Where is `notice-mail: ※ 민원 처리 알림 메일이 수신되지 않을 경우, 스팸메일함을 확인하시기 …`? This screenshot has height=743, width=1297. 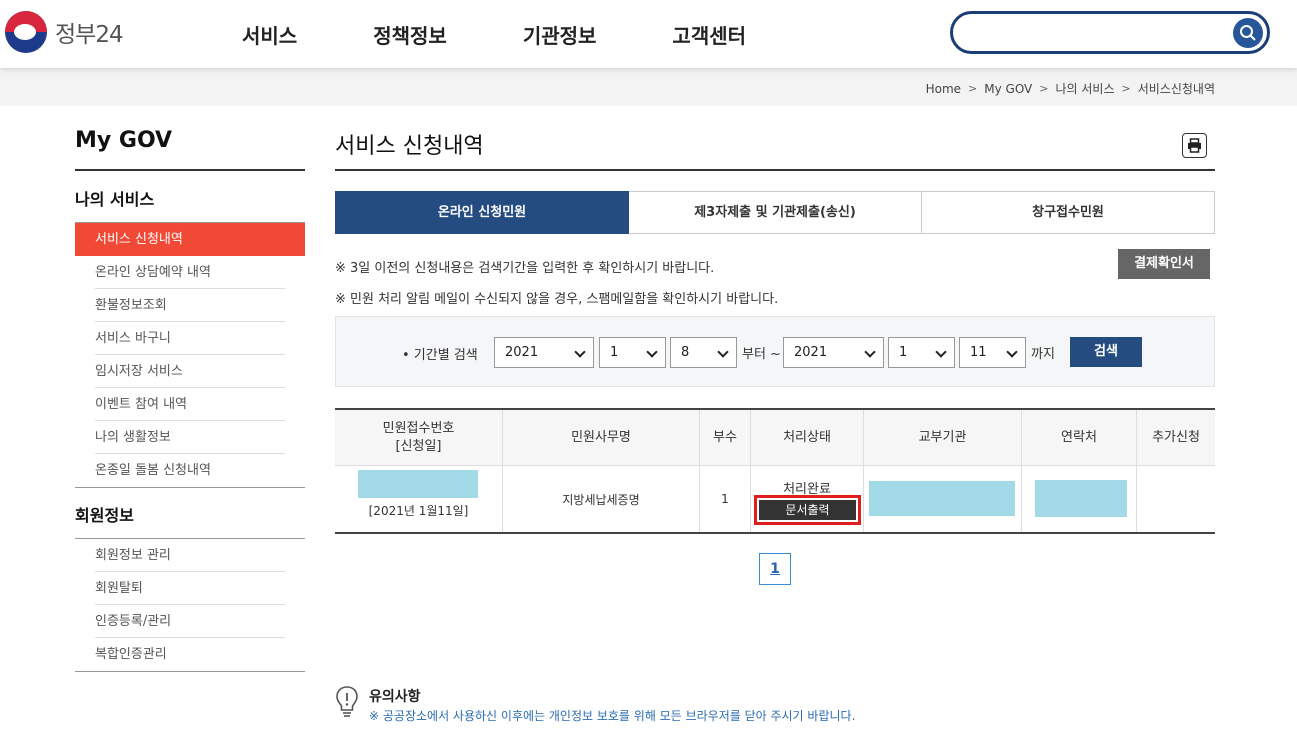 notice-mail: ※ 민원 처리 알림 메일이 수신되지 않을 경우, 스팸메일함을 확인하시기 … is located at coordinates (557, 299).